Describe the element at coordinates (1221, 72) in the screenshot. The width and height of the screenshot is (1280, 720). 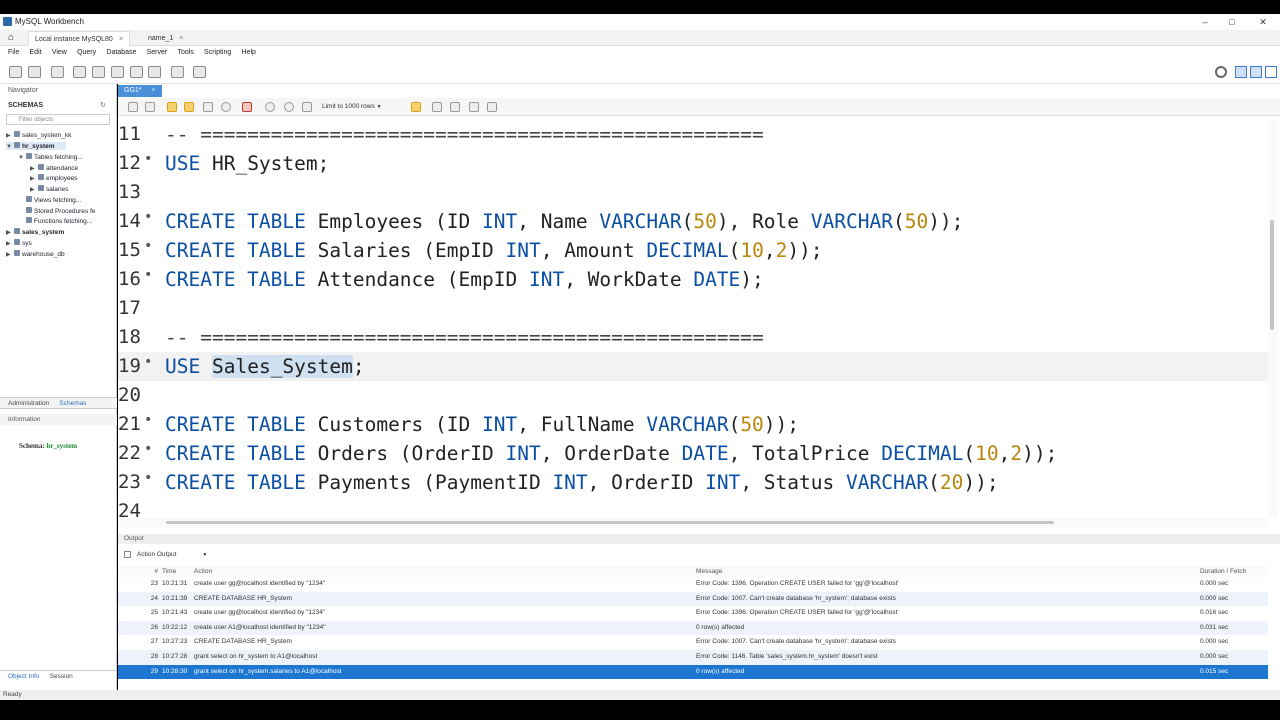
I see `gear-icon` at that location.